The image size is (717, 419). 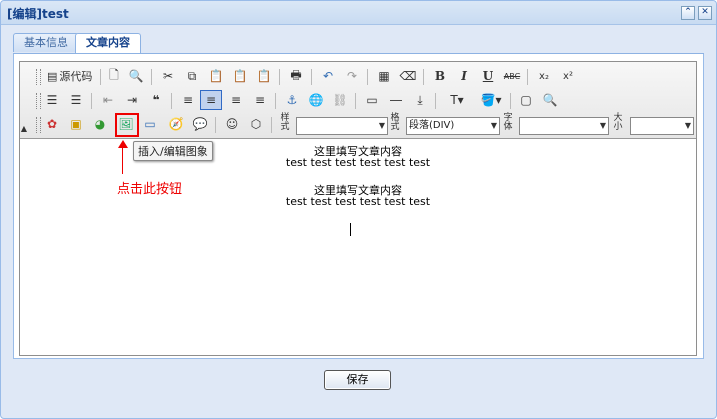 I want to click on maximize-icon: ▢, so click(x=526, y=100).